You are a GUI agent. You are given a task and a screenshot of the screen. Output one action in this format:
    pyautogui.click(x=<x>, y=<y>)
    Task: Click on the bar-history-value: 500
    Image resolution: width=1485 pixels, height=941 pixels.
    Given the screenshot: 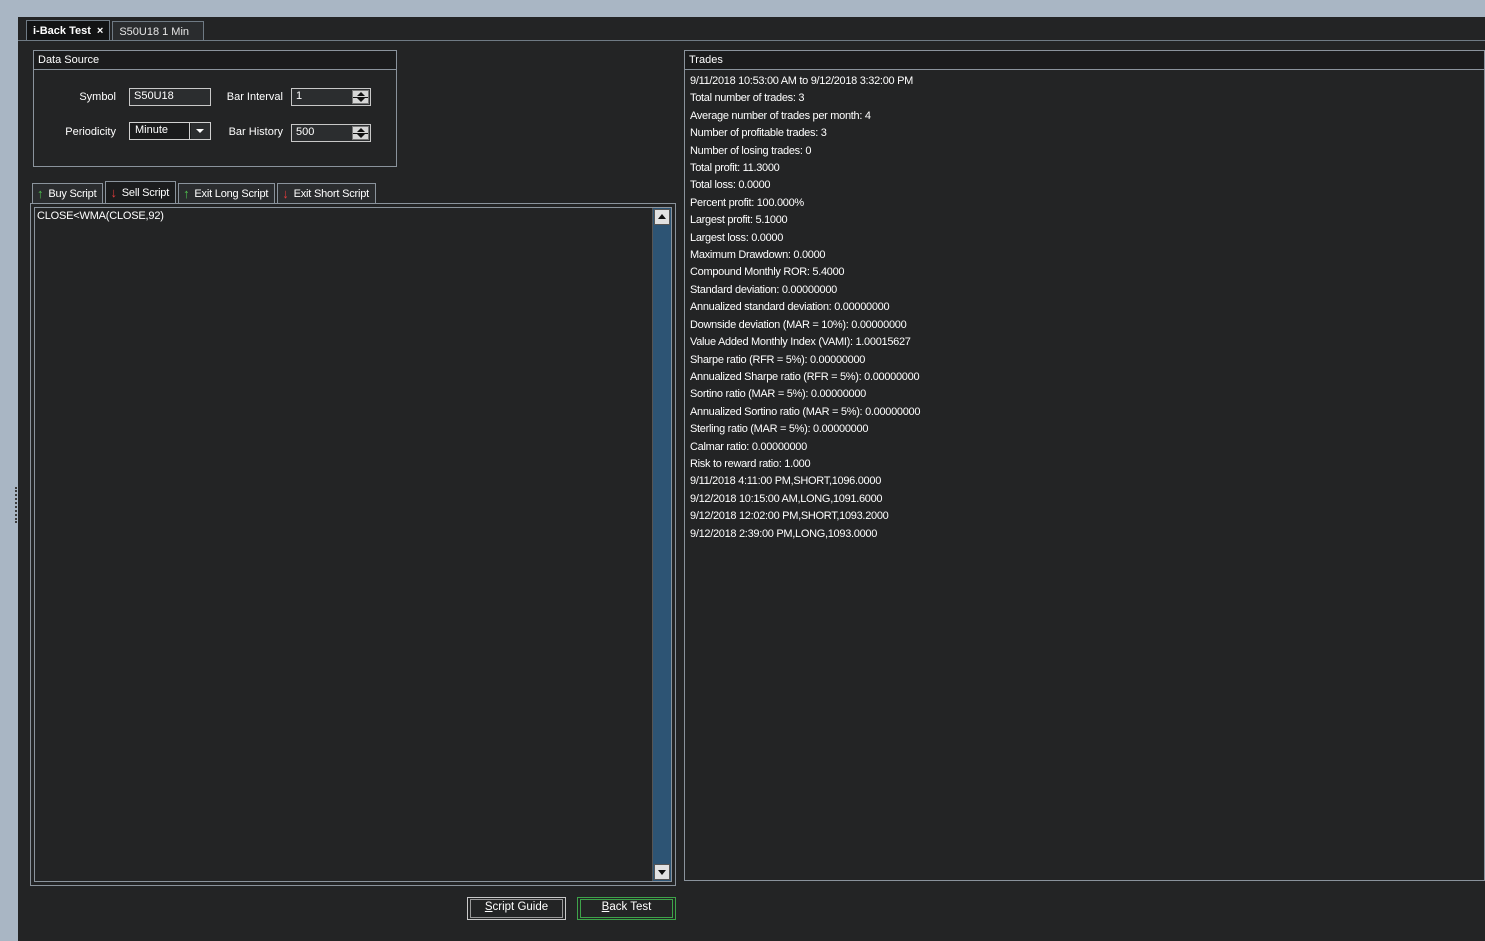 What is the action you would take?
    pyautogui.click(x=305, y=132)
    